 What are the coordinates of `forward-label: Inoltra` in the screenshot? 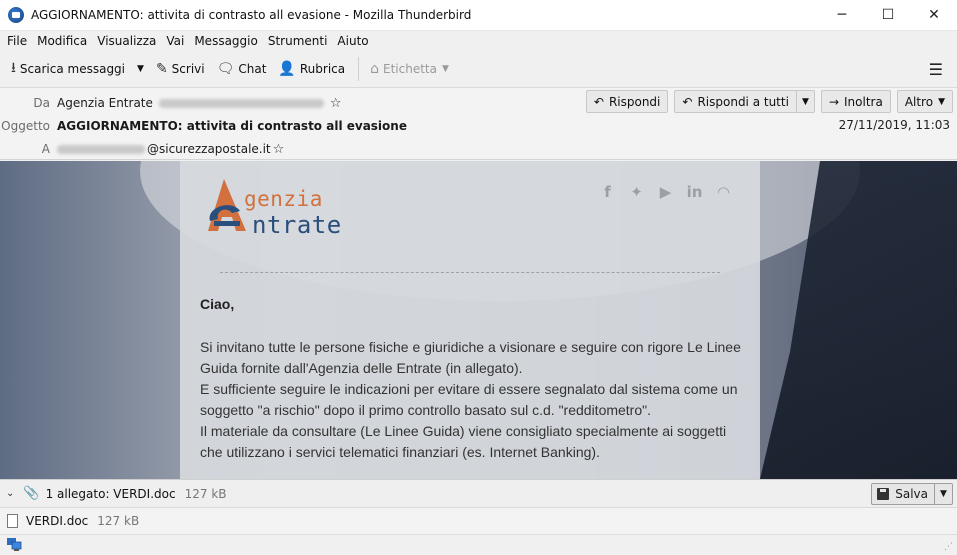 It's located at (863, 101).